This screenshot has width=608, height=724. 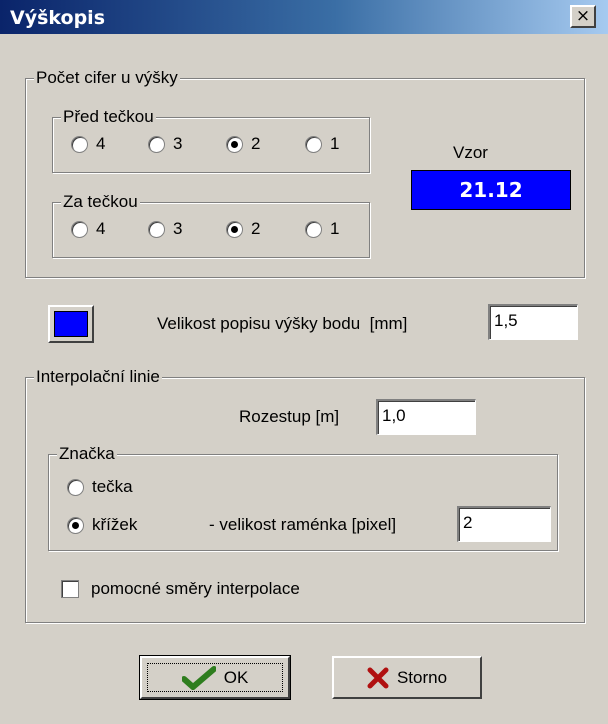 What do you see at coordinates (426, 417) in the screenshot?
I see `spacing-input: 1,0` at bounding box center [426, 417].